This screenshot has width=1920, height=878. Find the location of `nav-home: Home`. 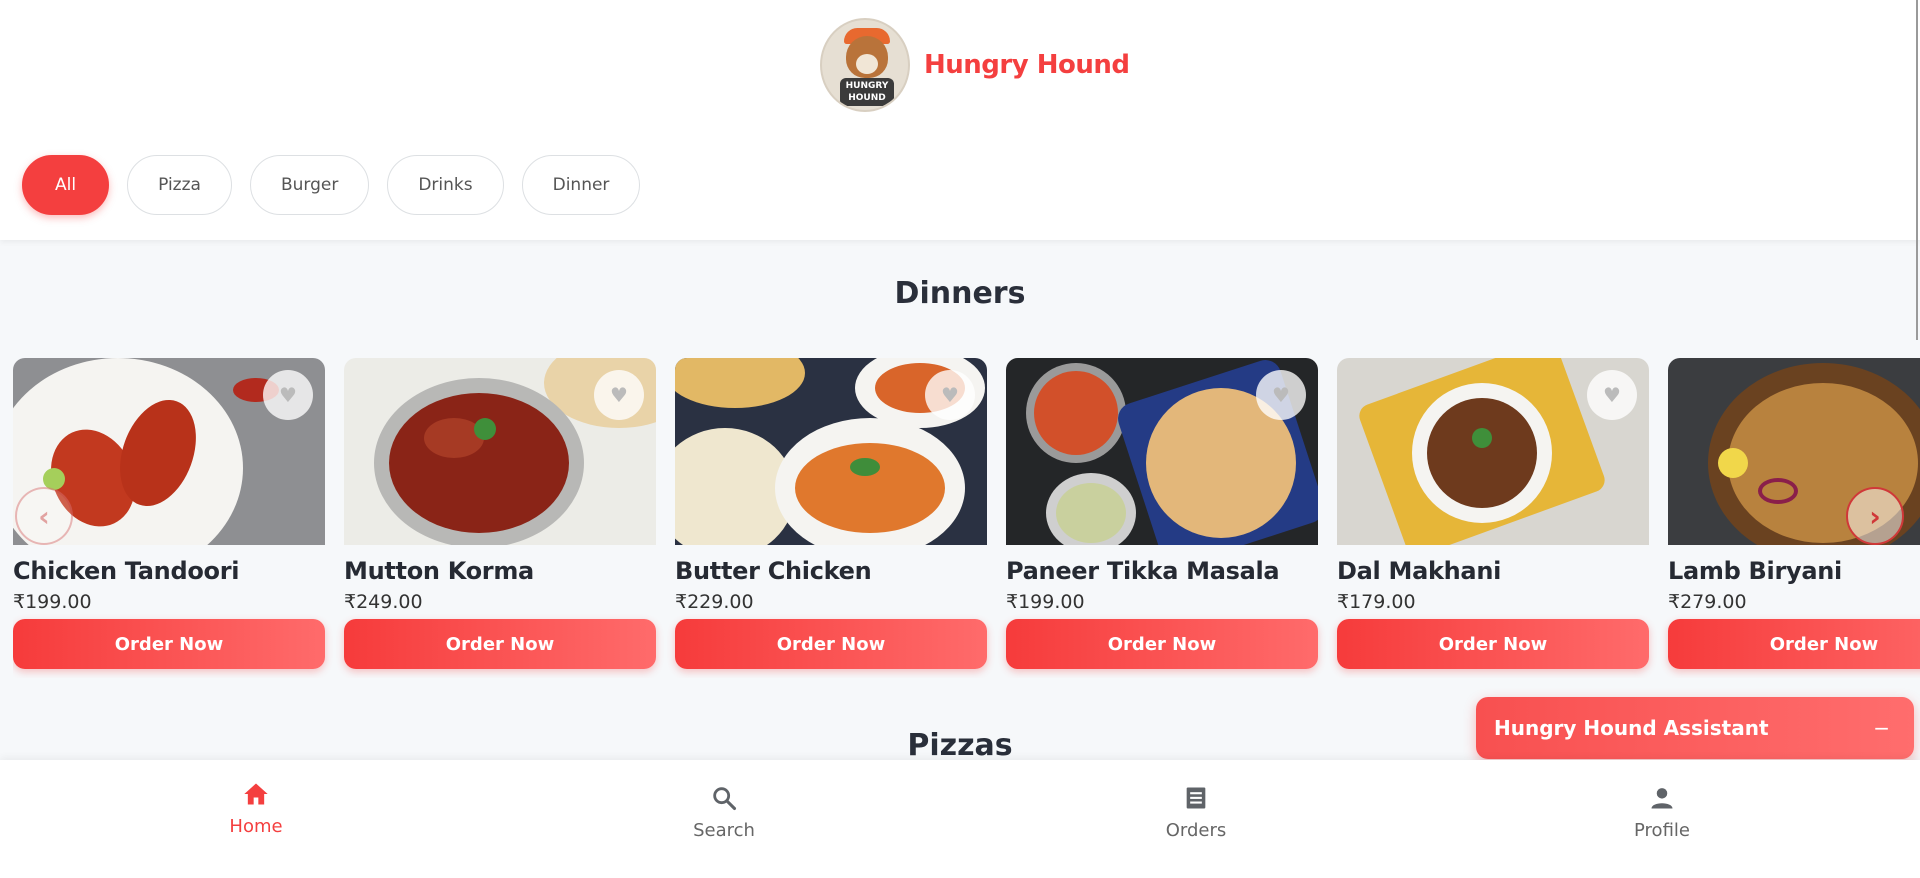

nav-home: Home is located at coordinates (256, 807).